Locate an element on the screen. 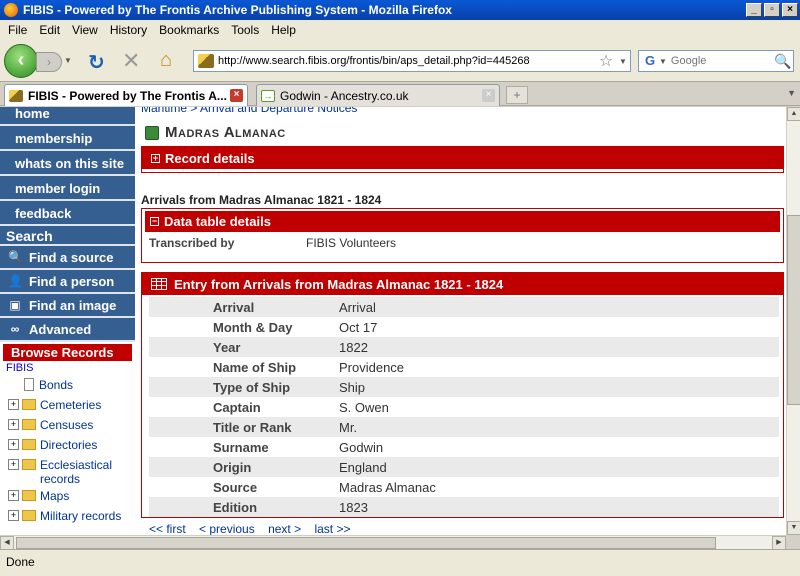  menu-view: View is located at coordinates (85, 30).